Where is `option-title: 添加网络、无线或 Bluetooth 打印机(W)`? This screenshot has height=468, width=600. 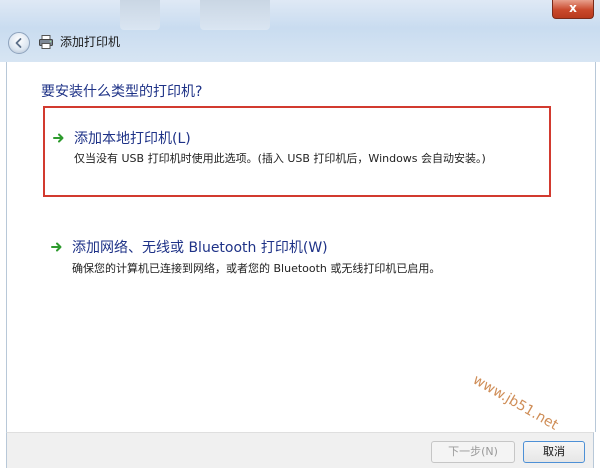 option-title: 添加网络、无线或 Bluetooth 打印机(W) is located at coordinates (200, 248).